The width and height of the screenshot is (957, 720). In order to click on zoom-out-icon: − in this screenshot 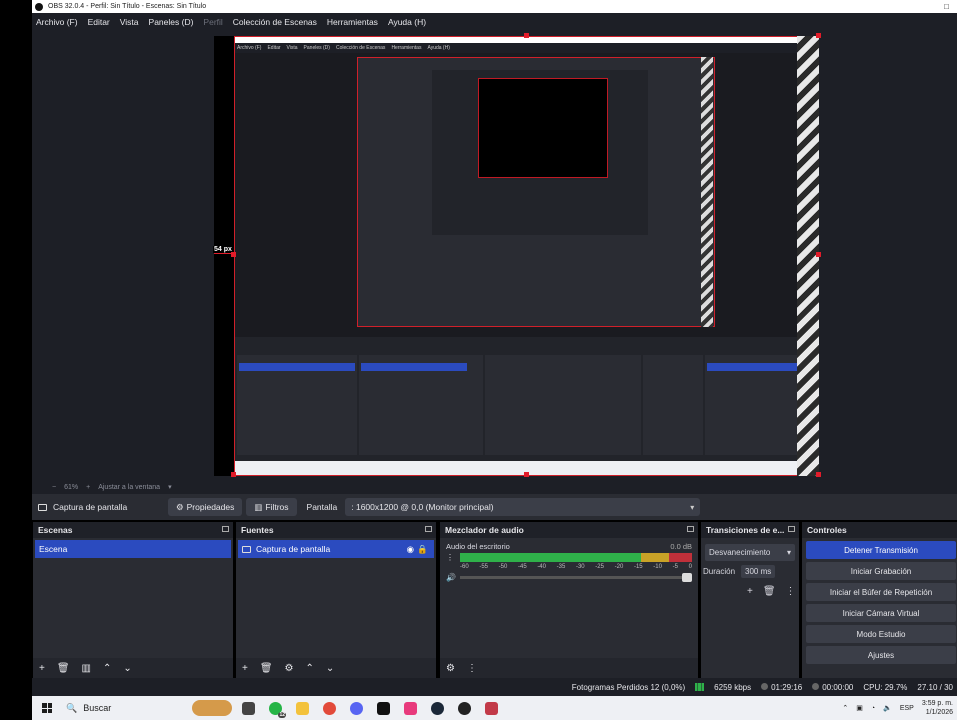, I will do `click(54, 487)`.